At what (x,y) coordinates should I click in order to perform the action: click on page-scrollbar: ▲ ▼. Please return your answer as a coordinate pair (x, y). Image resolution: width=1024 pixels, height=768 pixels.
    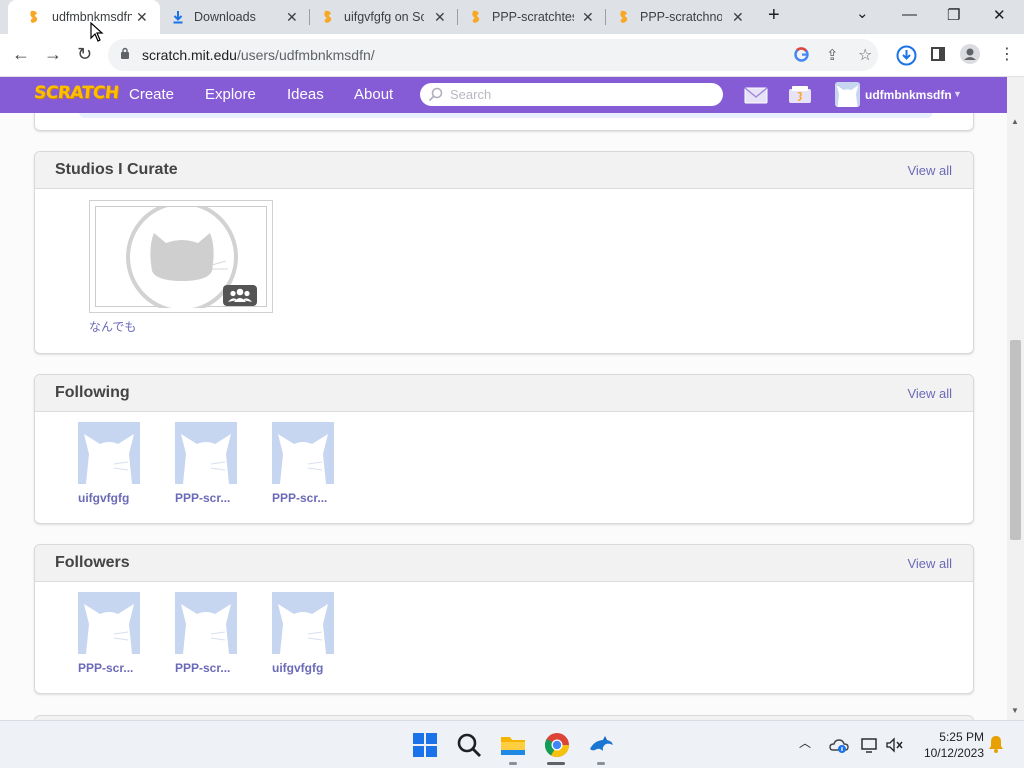
    Looking at the image, I should click on (1015, 398).